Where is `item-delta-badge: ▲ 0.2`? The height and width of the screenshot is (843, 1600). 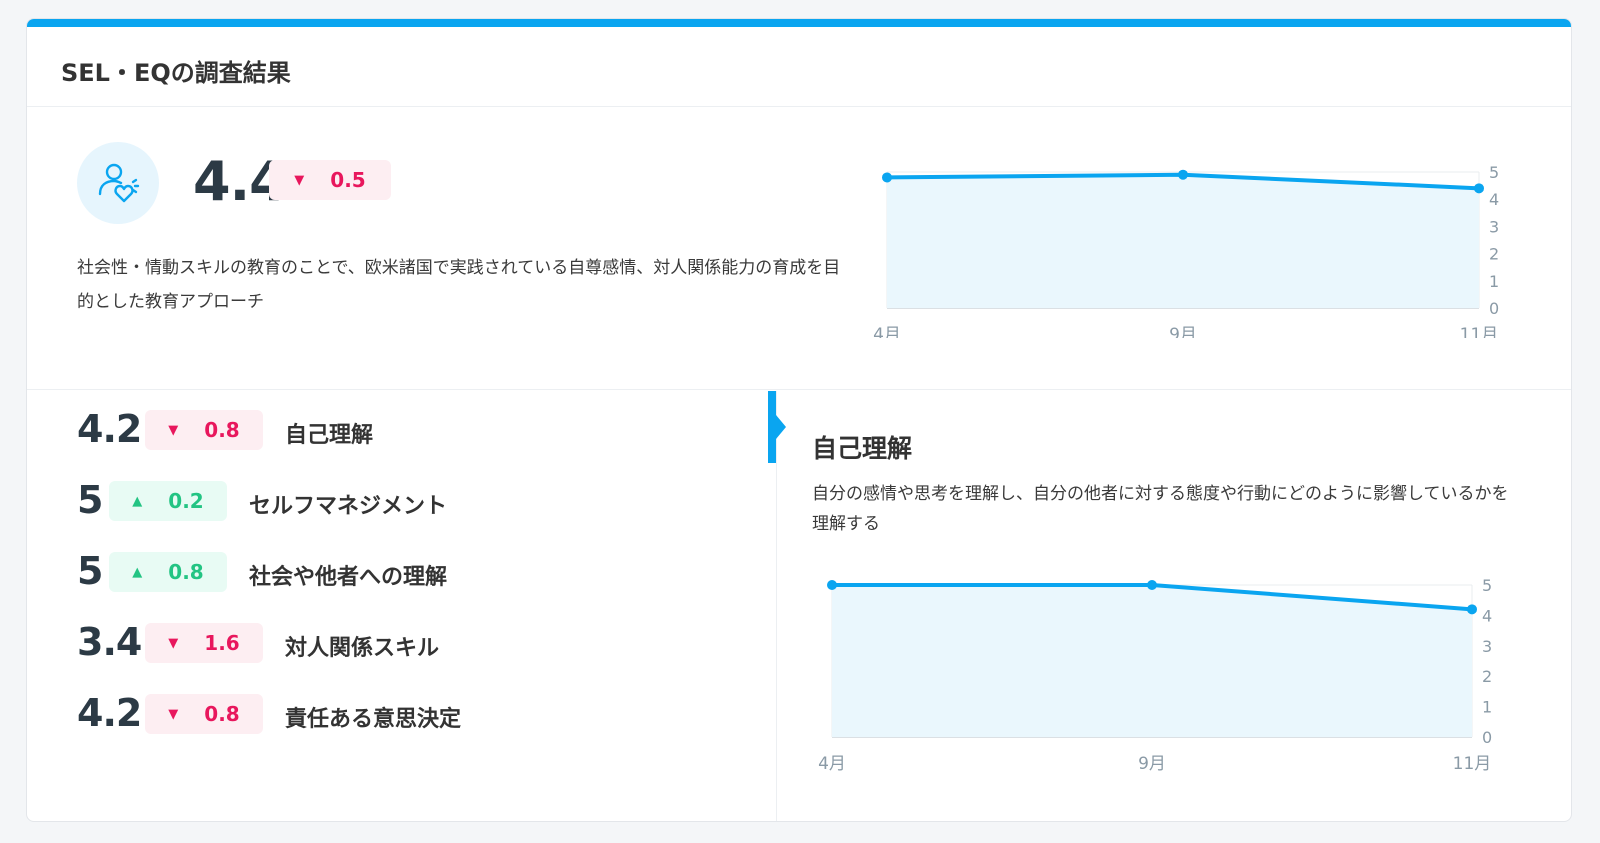 item-delta-badge: ▲ 0.2 is located at coordinates (168, 501).